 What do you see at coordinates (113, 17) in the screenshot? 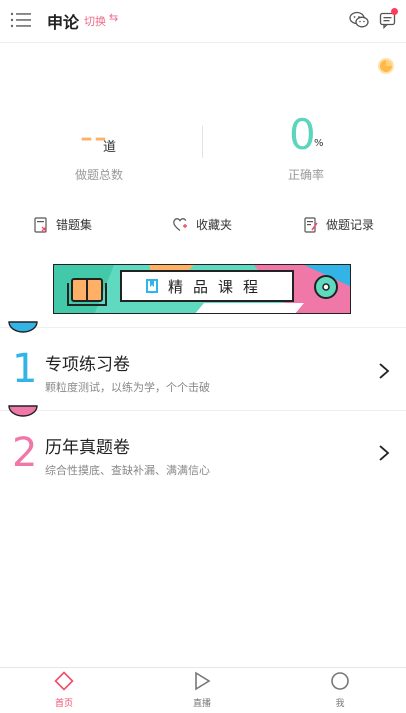
I see `switch-arrows-icon: ⇆` at bounding box center [113, 17].